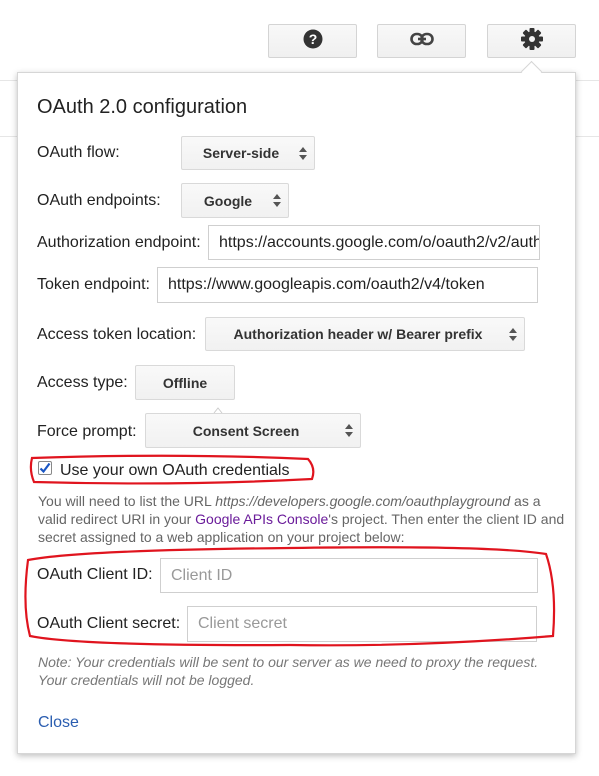 The image size is (599, 776). I want to click on google-apis-console-link: Google APIs Console, so click(261, 519).